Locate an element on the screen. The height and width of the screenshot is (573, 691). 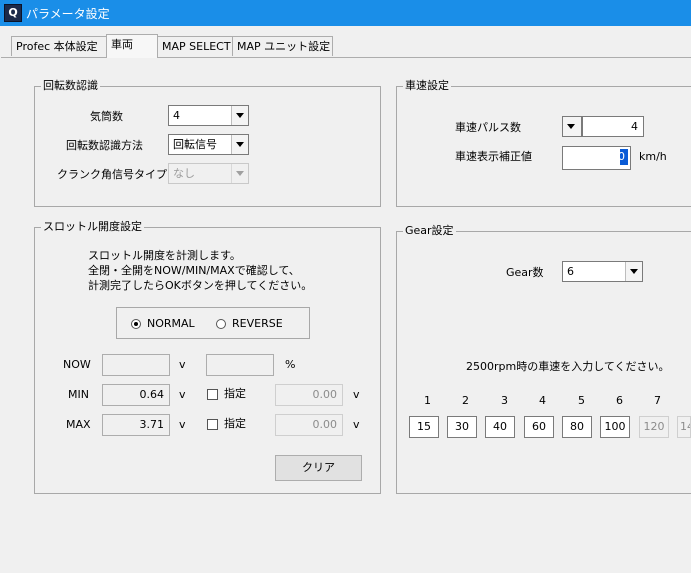
gear-speed-input: 100 is located at coordinates (615, 427).